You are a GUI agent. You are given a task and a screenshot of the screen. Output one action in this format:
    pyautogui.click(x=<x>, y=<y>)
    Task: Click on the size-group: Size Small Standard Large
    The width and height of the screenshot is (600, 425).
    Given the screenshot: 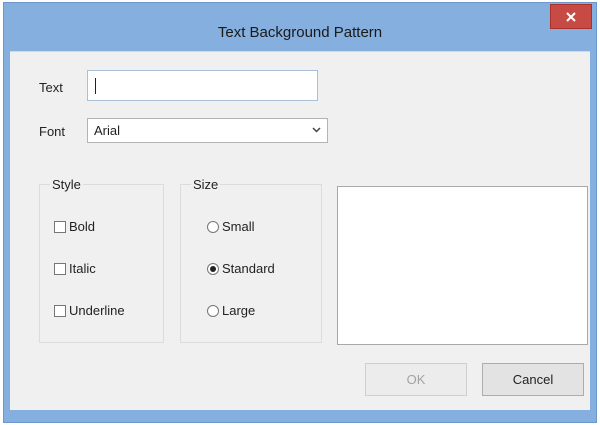 What is the action you would take?
    pyautogui.click(x=251, y=260)
    